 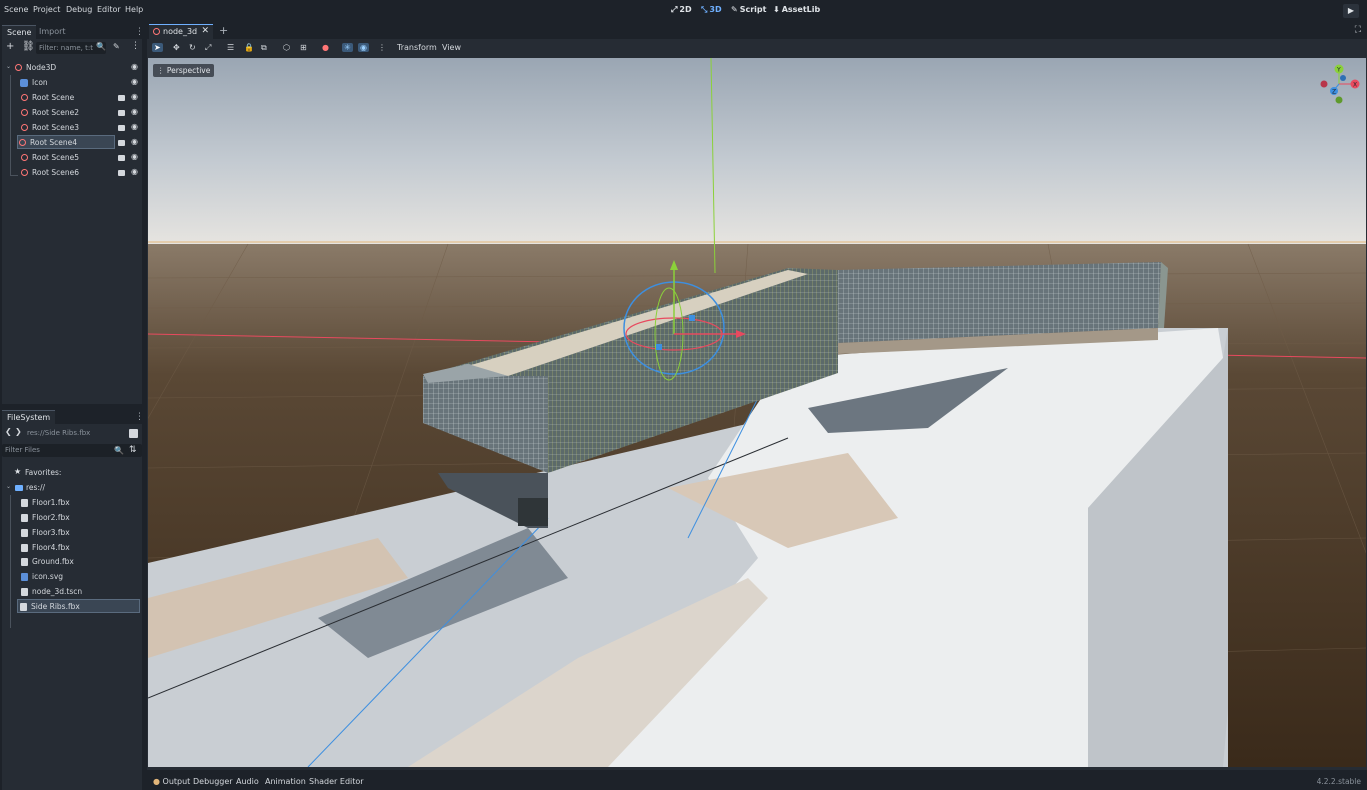 I want to click on tab-shader-editor: Shader Editor, so click(x=336, y=781).